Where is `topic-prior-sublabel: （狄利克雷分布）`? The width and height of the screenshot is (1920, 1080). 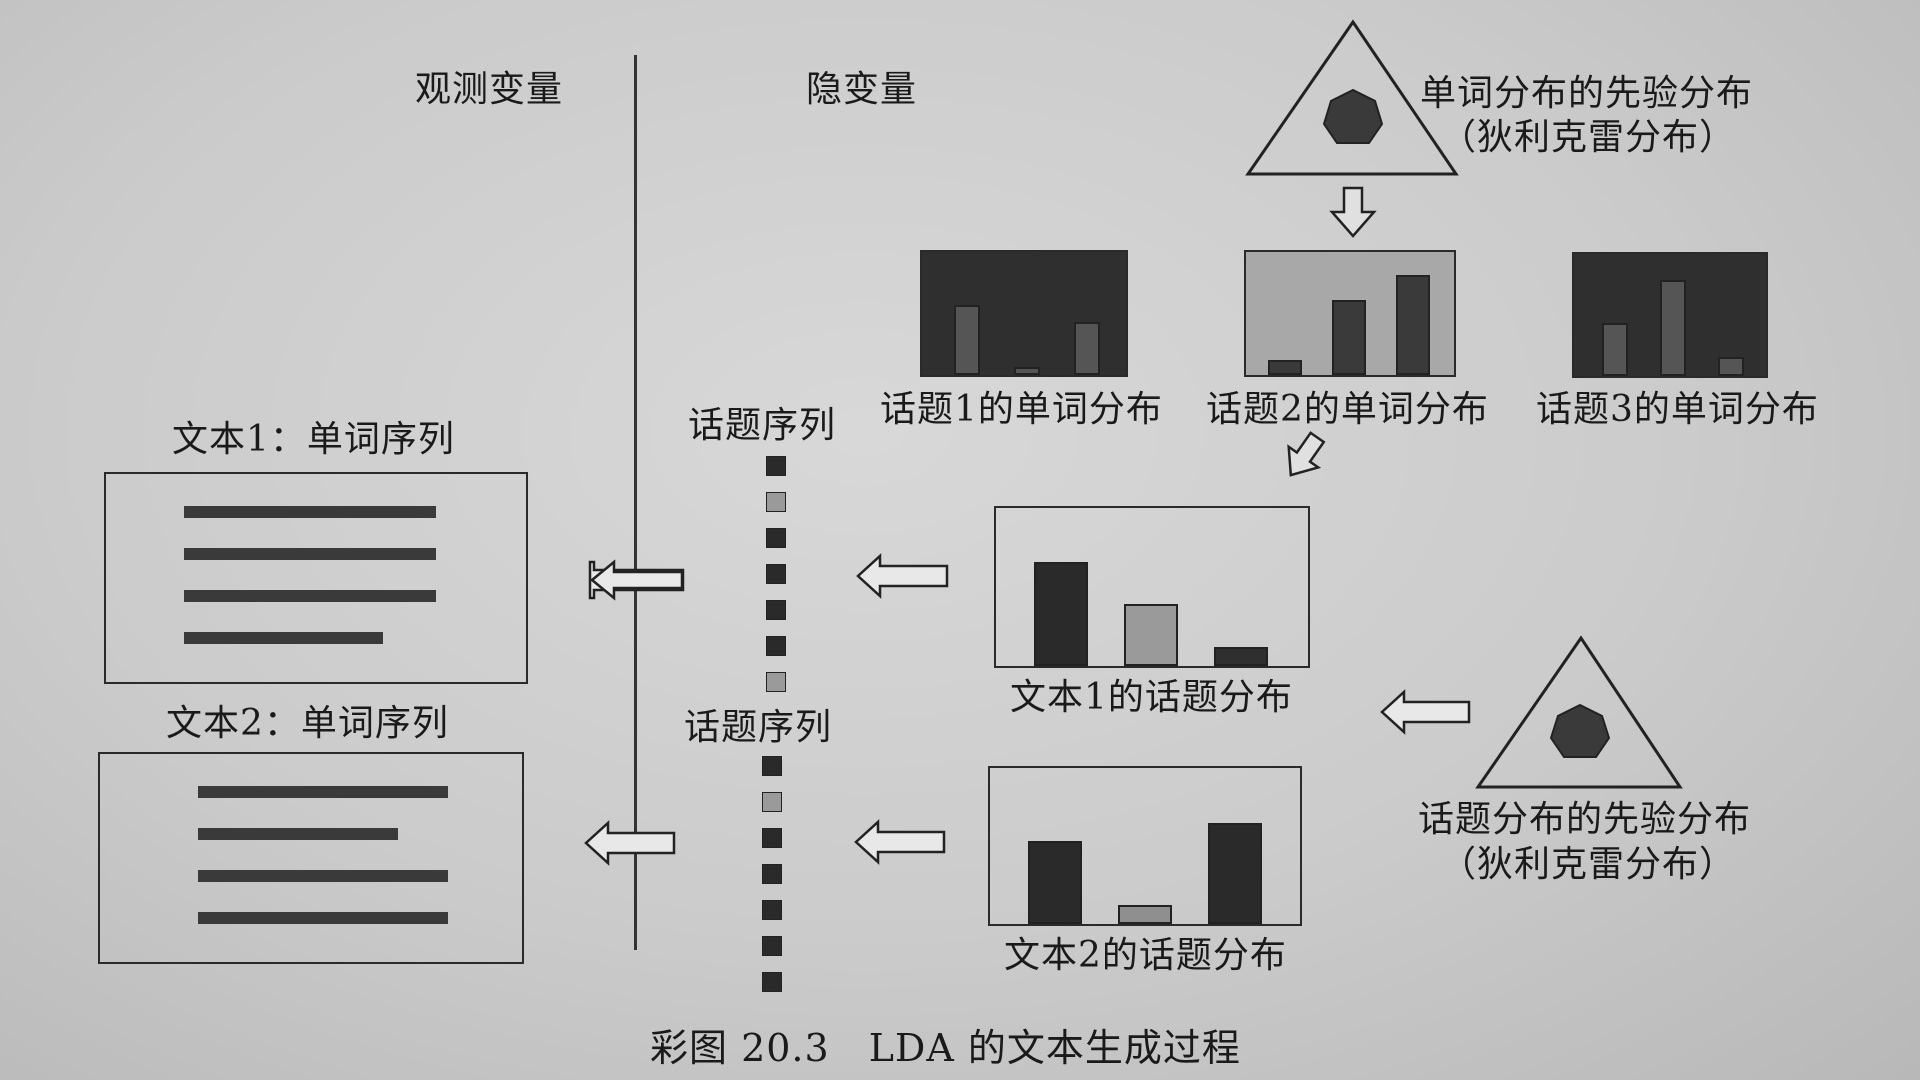 topic-prior-sublabel: （狄利克雷分布） is located at coordinates (1588, 864).